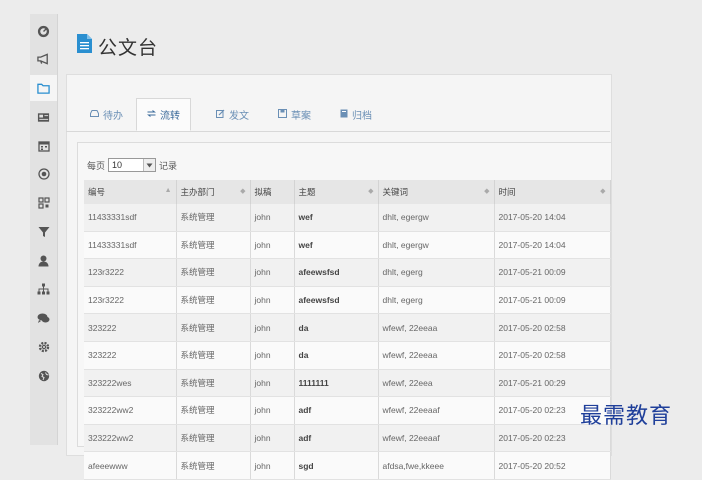 This screenshot has height=480, width=702. Describe the element at coordinates (43, 31) in the screenshot. I see `dashboard-icon` at that location.